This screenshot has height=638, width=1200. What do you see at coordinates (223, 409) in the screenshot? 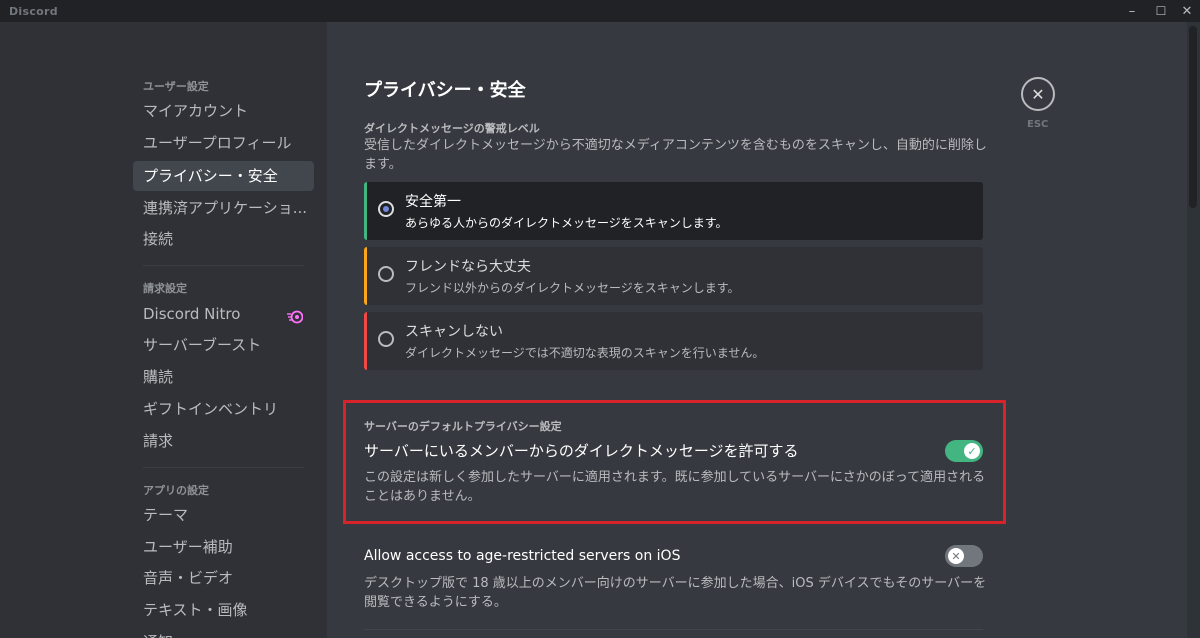
I see `sidebar-item-gift-inventory: ギフトインベントリ` at bounding box center [223, 409].